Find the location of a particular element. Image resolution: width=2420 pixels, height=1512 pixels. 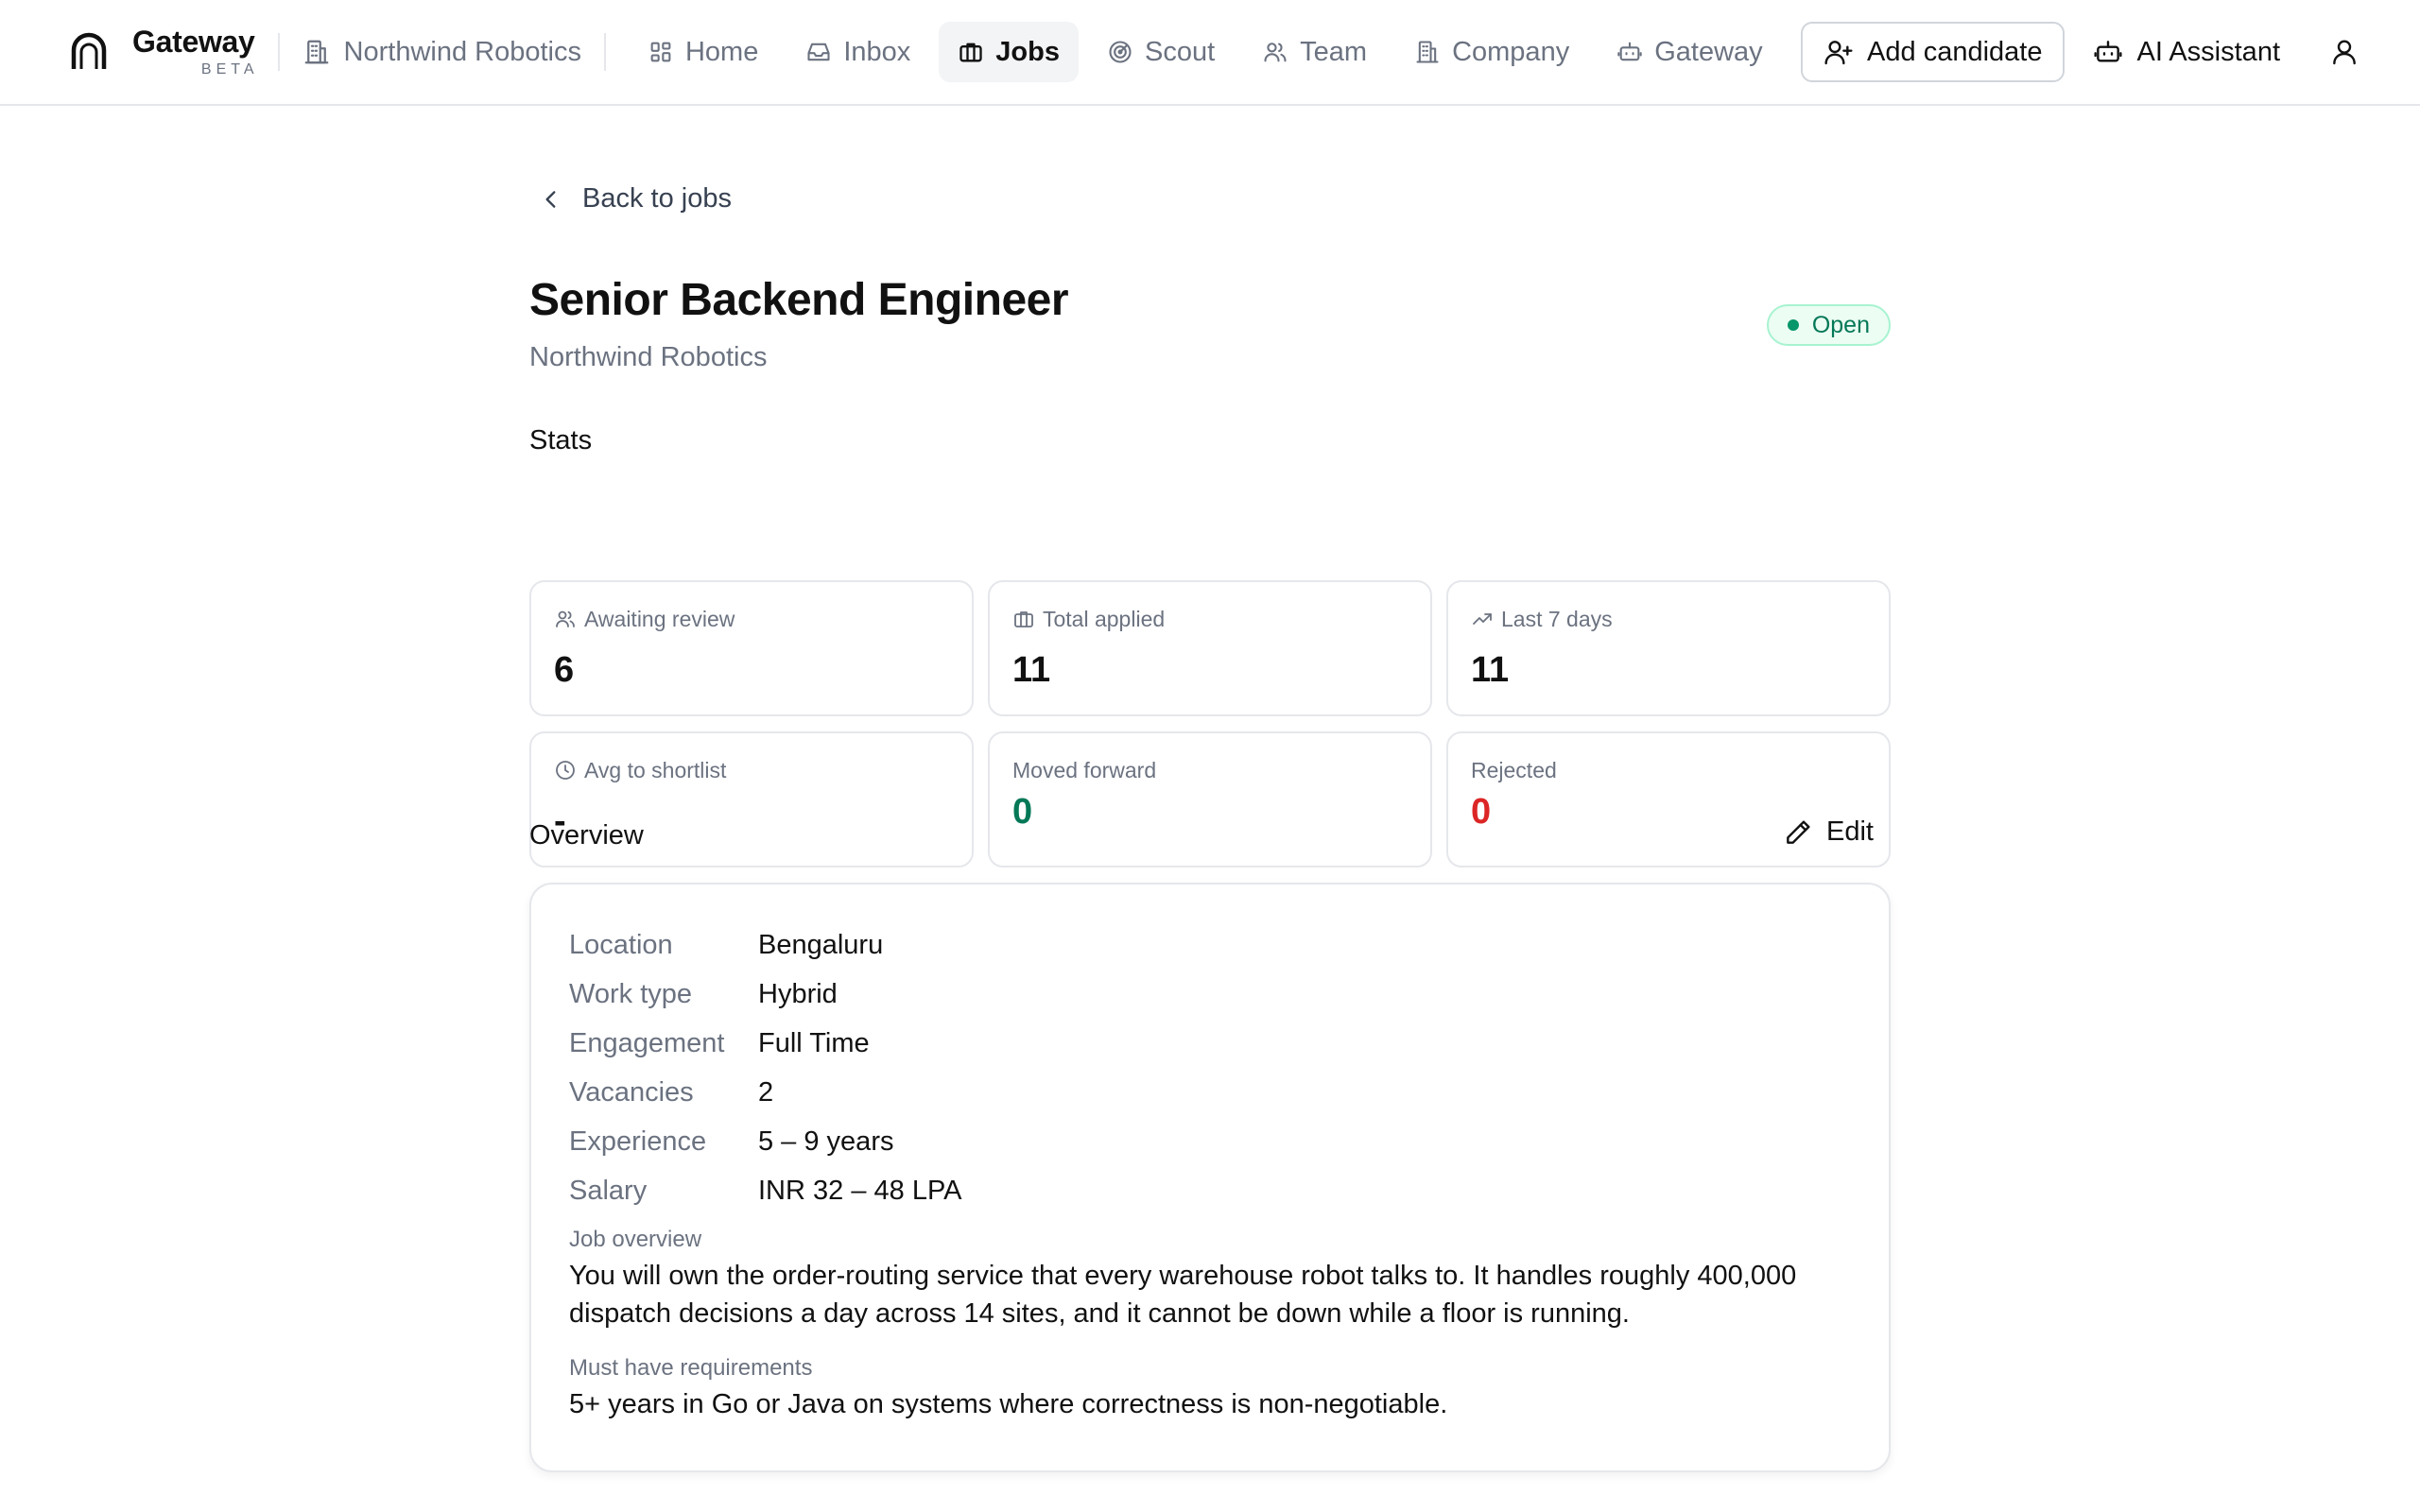

detail-row: Salary INR 32 – 48 LPA is located at coordinates (765, 1190).